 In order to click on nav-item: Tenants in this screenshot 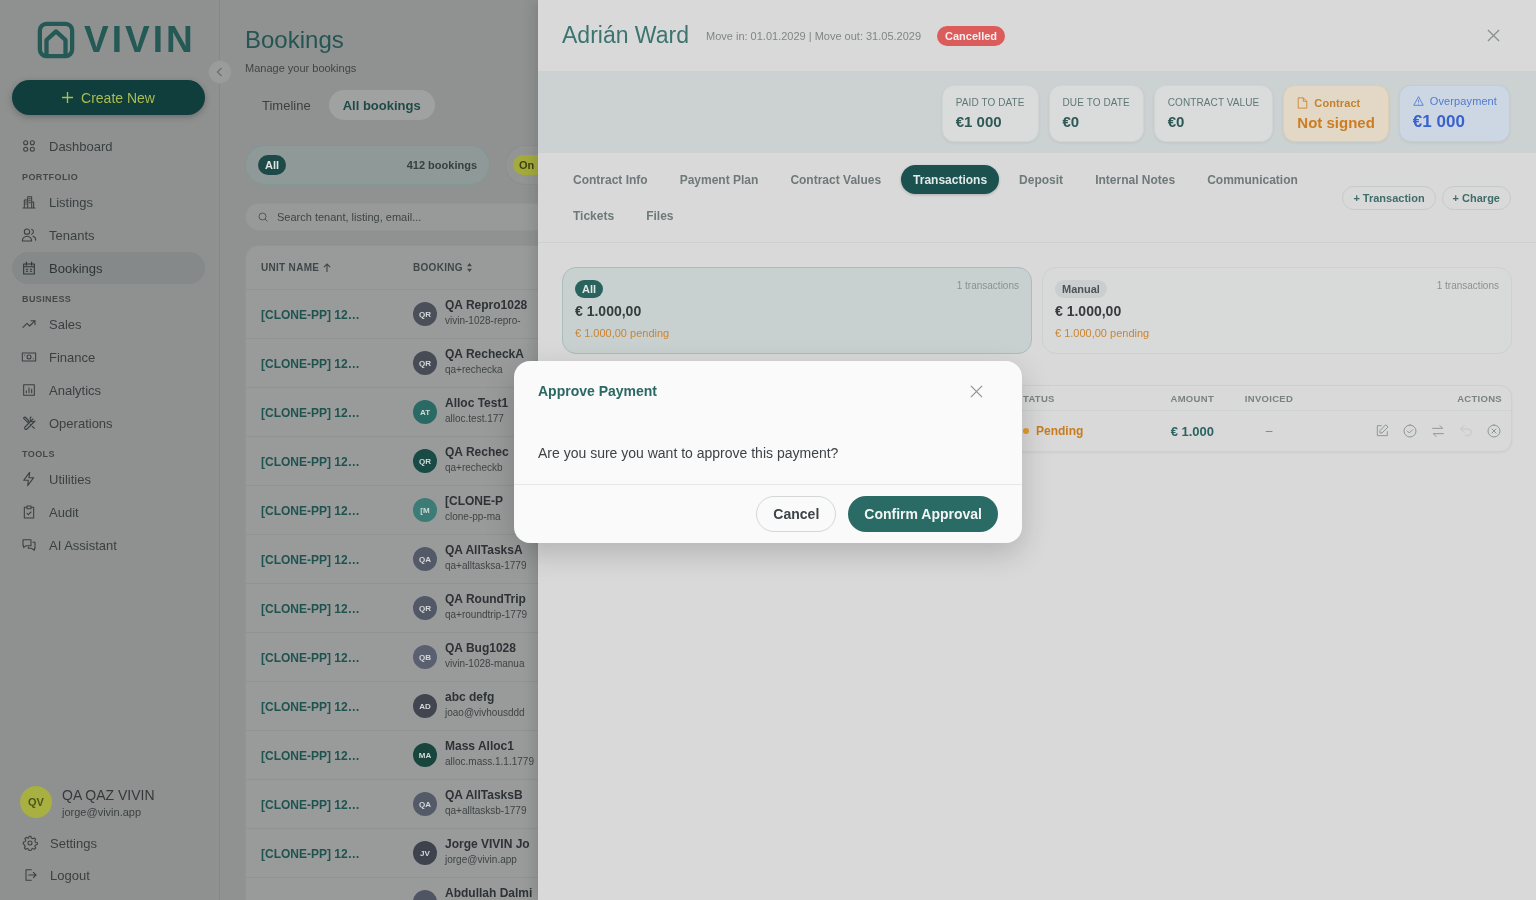, I will do `click(108, 235)`.